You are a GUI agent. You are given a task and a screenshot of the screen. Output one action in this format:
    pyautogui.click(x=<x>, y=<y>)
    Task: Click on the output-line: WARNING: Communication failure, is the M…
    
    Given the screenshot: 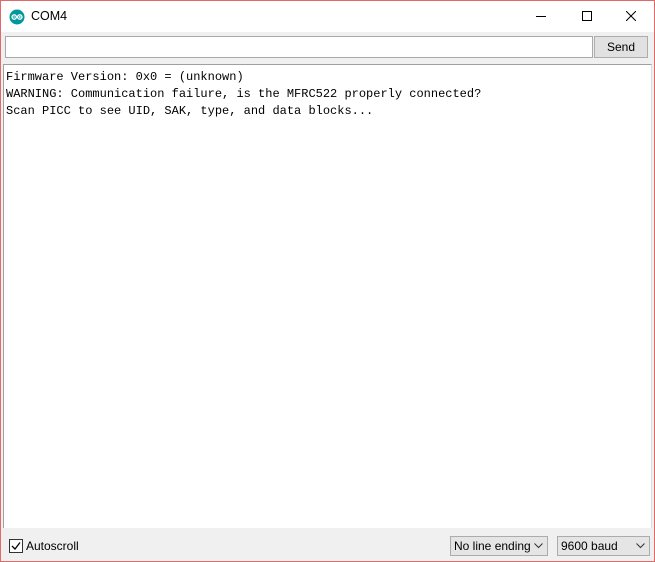 What is the action you would take?
    pyautogui.click(x=244, y=94)
    